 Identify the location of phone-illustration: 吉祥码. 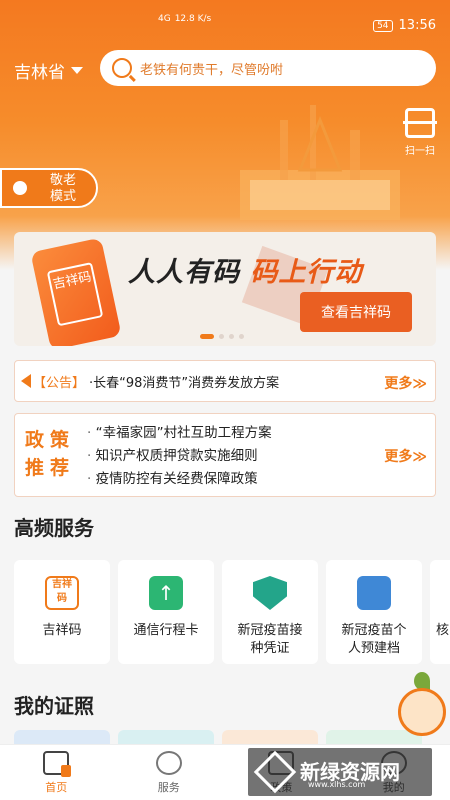
(76, 291).